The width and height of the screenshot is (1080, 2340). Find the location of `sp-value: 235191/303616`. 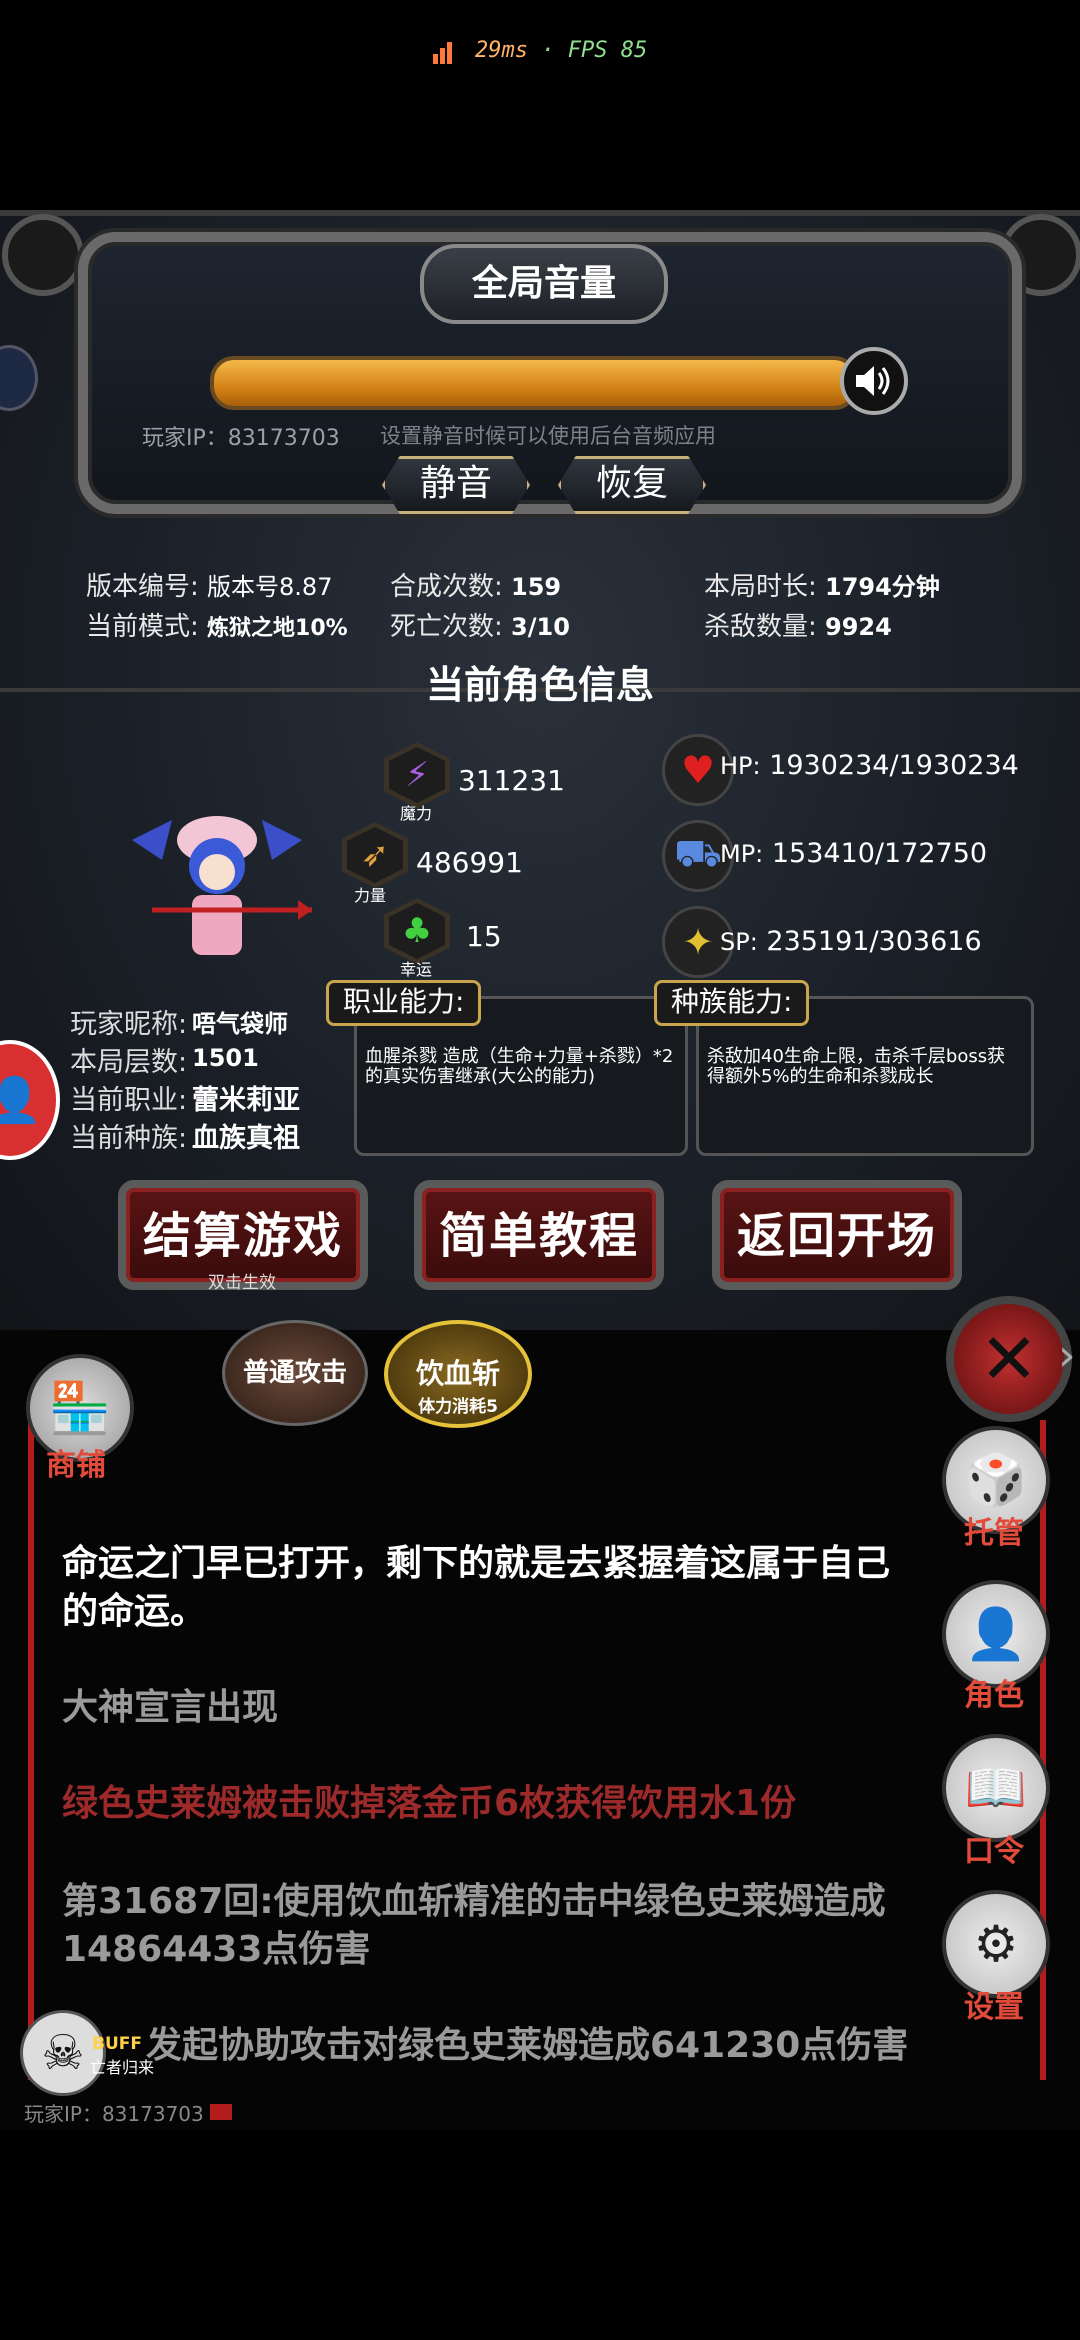

sp-value: 235191/303616 is located at coordinates (874, 941).